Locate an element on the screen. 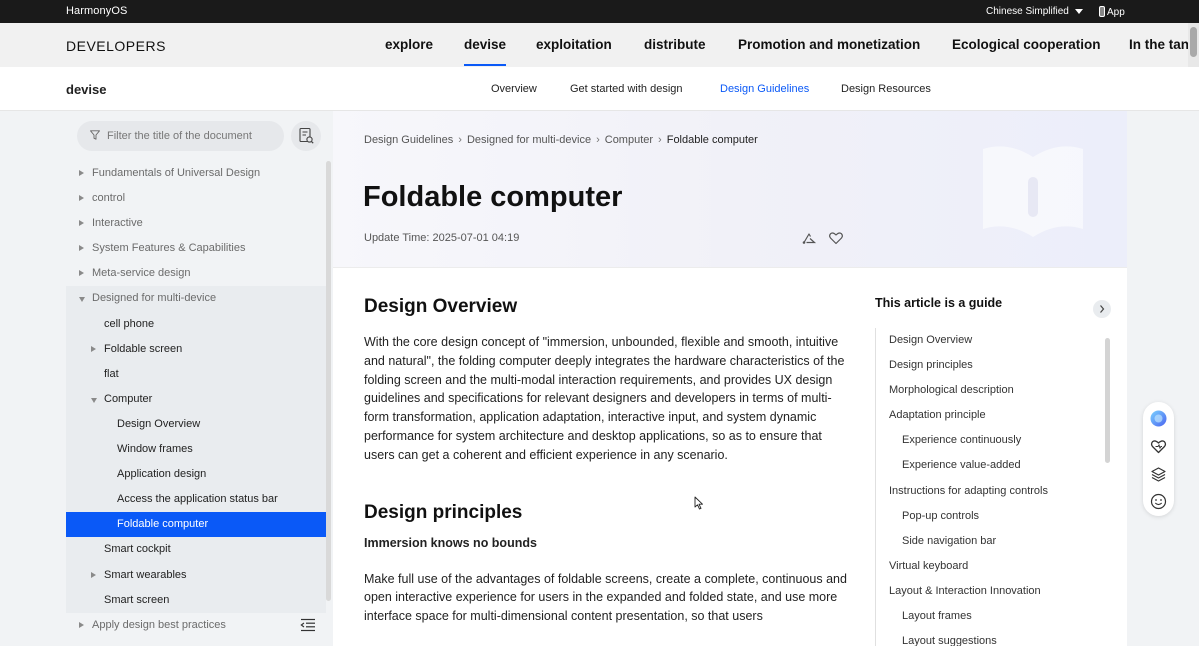 The height and width of the screenshot is (646, 1199). sidebar-tree-item: control is located at coordinates (196, 198).